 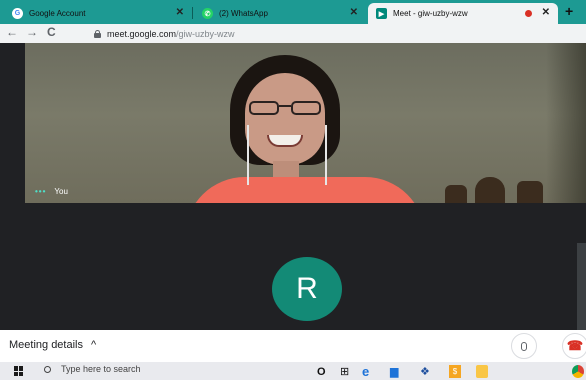 What do you see at coordinates (333, 33) in the screenshot?
I see `url-field: meet.google.com/giw-uzby-wzw` at bounding box center [333, 33].